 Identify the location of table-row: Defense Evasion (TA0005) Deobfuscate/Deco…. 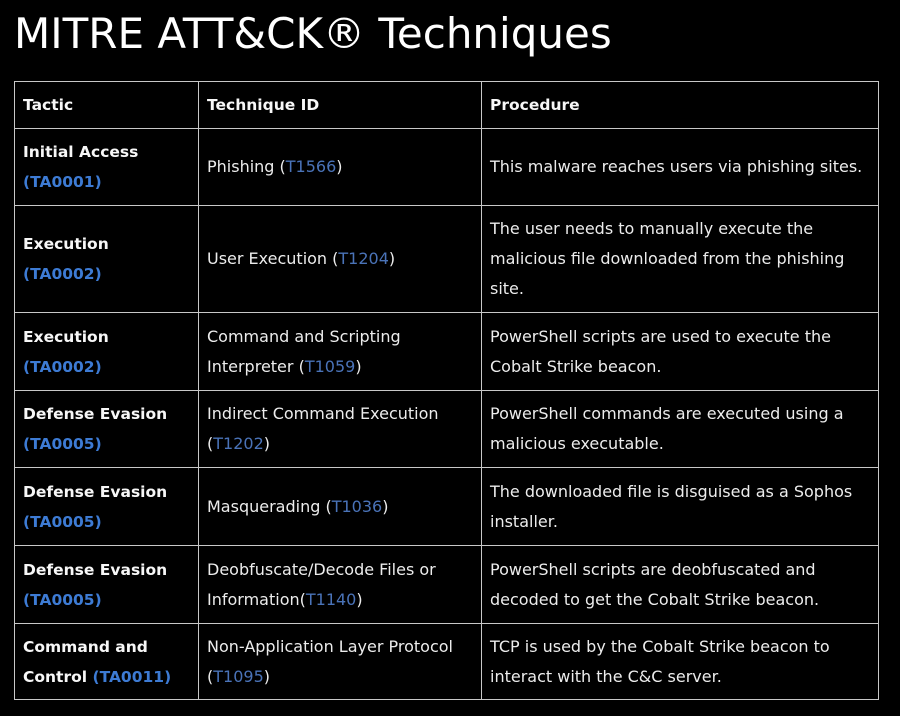
(446, 584).